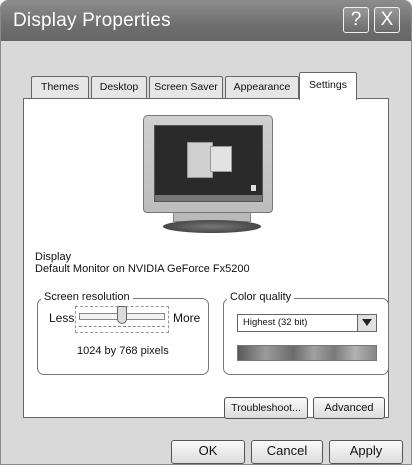  Describe the element at coordinates (356, 20) in the screenshot. I see `help-button: ?` at that location.